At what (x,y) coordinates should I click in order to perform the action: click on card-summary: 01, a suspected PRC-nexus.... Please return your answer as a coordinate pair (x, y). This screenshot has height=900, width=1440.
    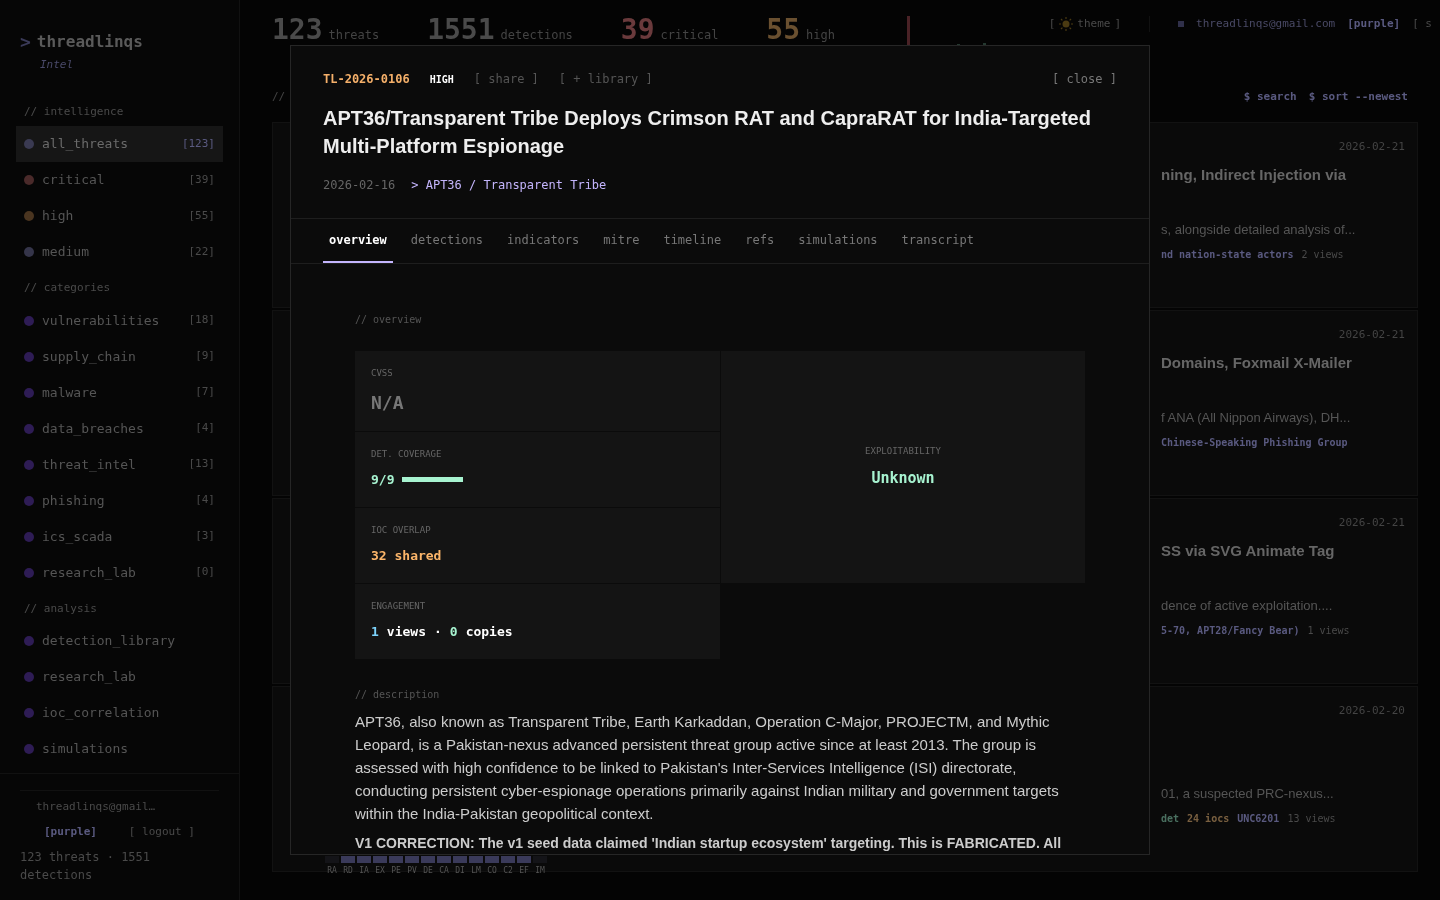
    Looking at the image, I should click on (1248, 793).